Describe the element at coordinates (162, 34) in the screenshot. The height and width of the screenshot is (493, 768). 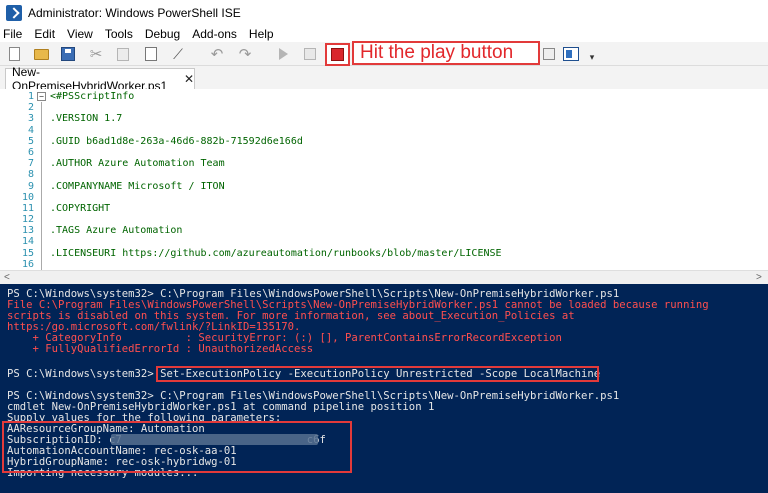
I see `menu-debug: Debug` at that location.